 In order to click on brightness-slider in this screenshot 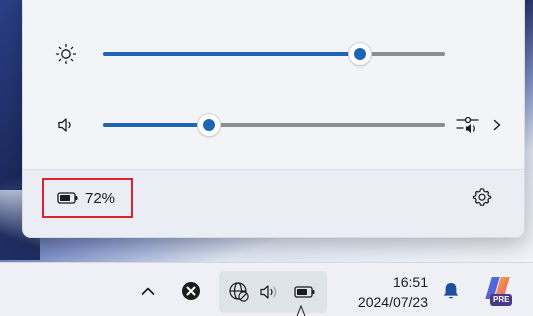, I will do `click(274, 54)`.